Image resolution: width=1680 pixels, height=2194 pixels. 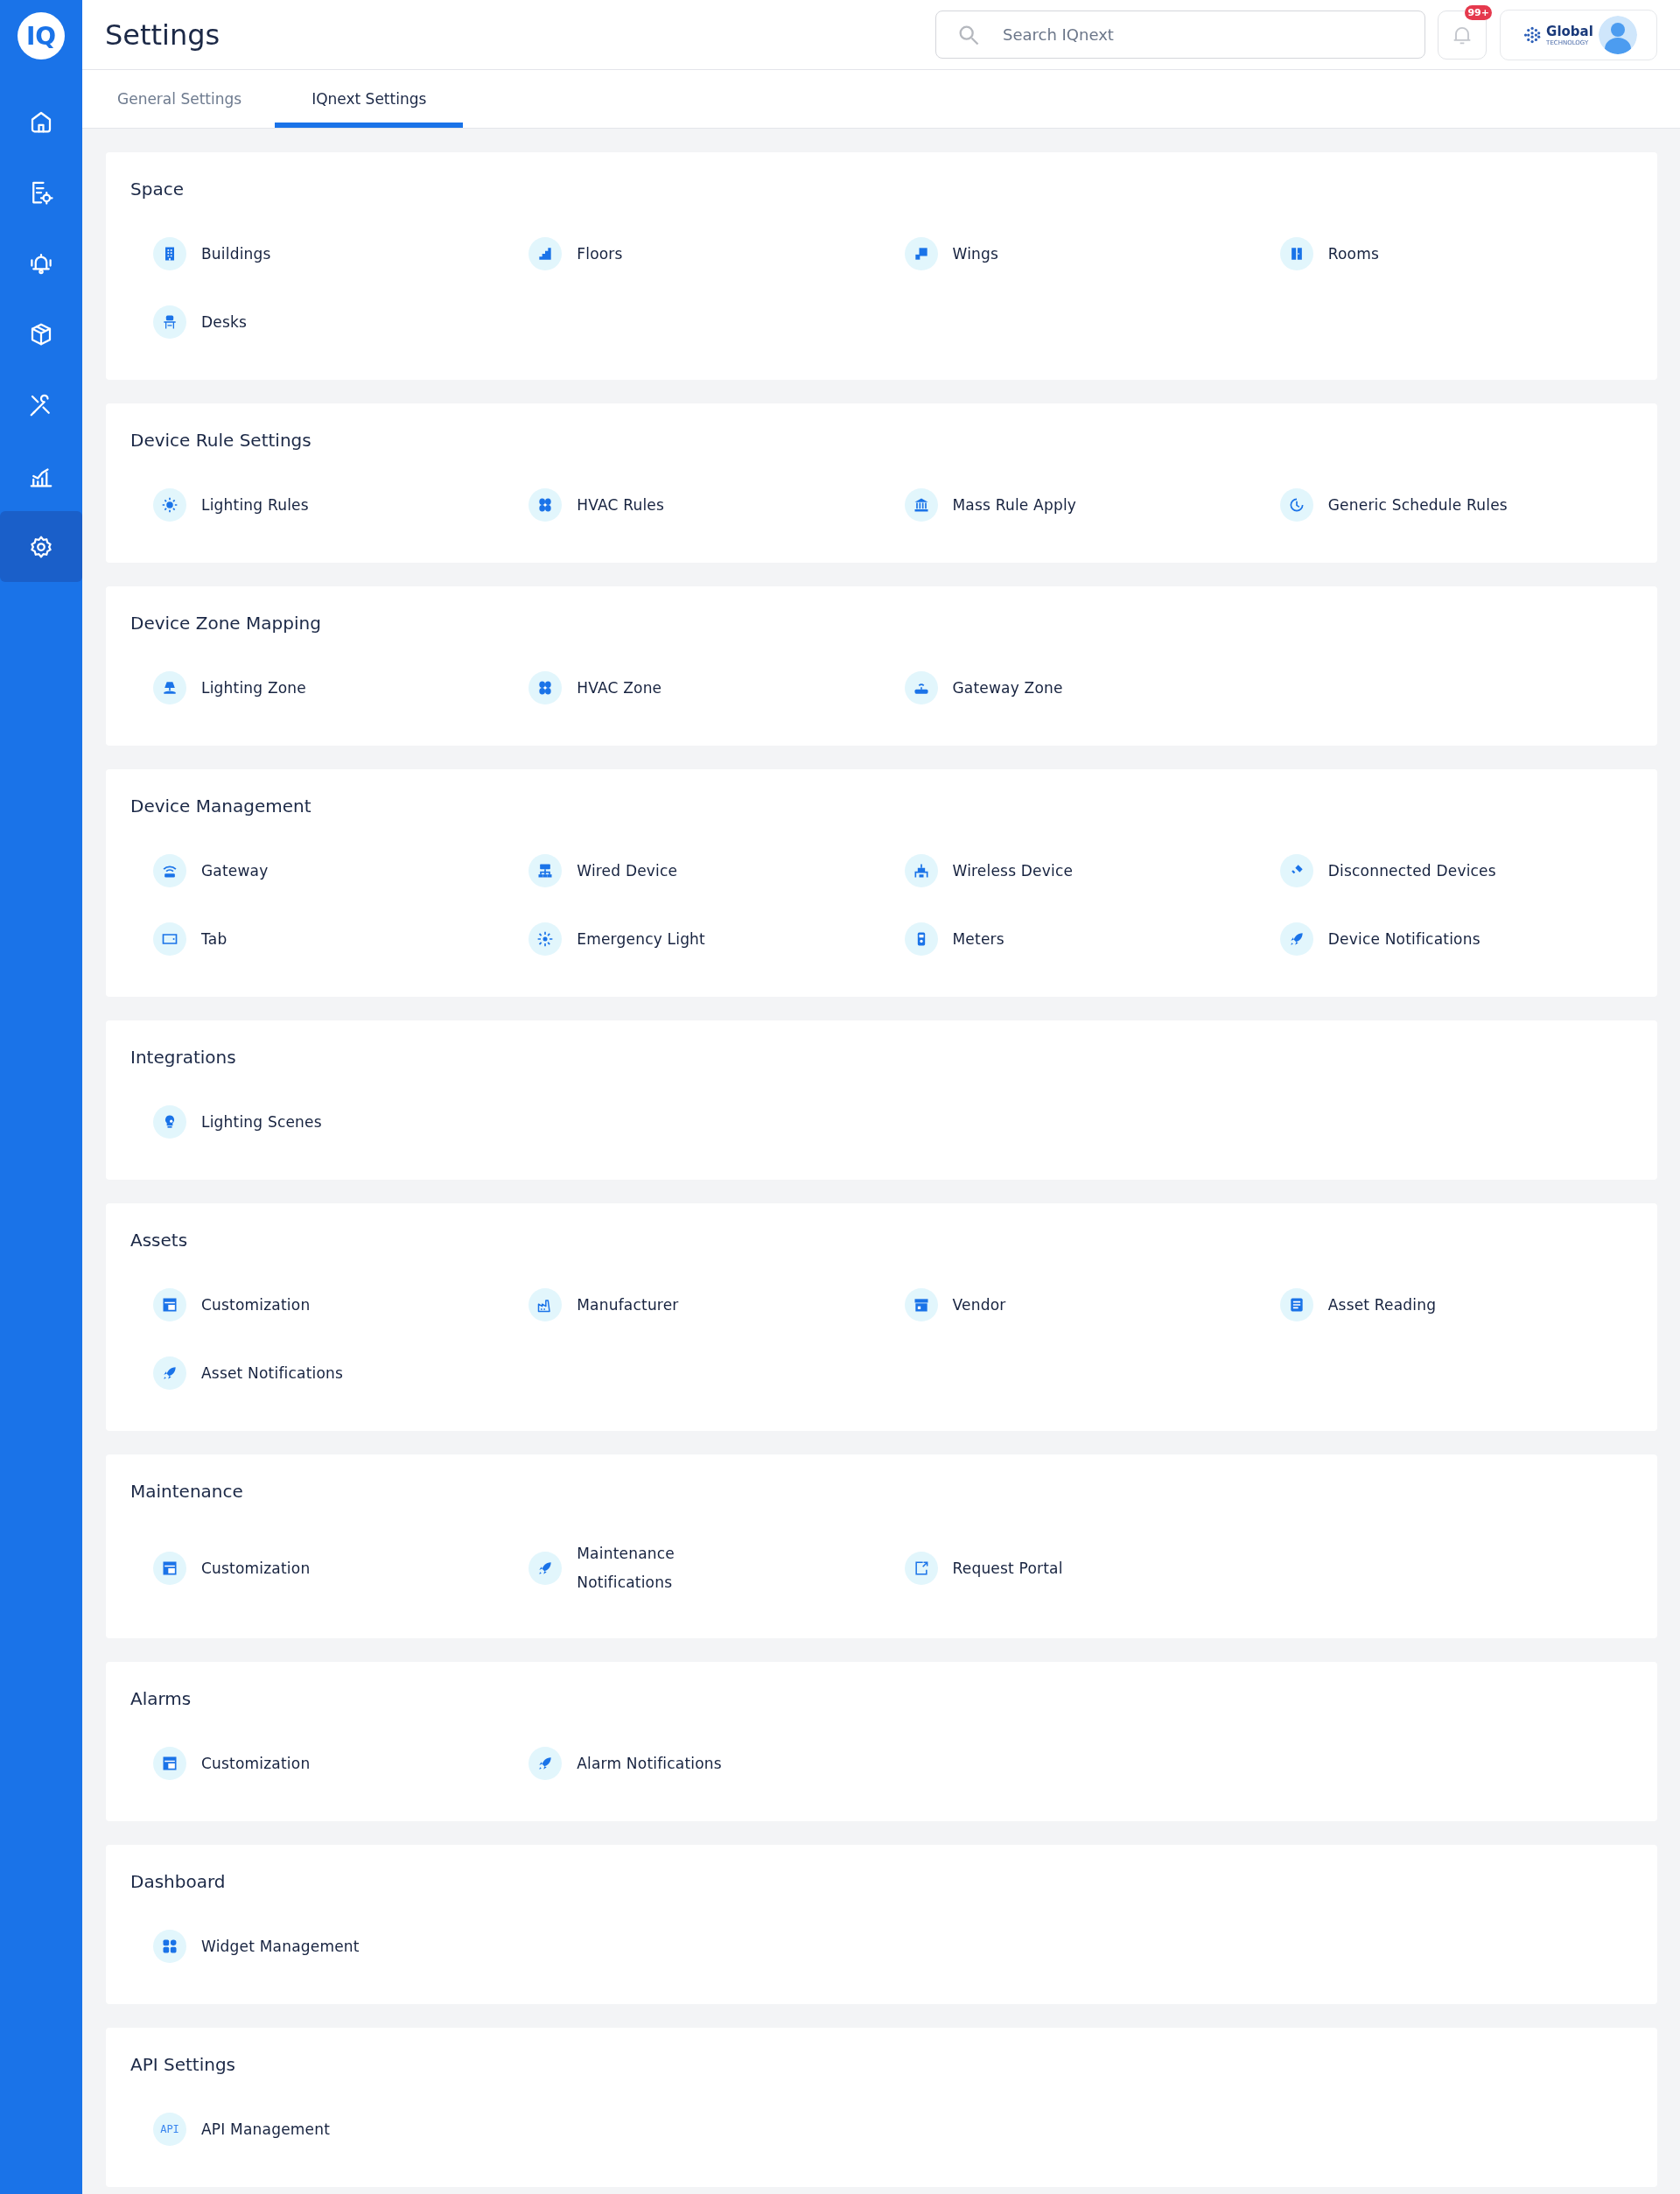 What do you see at coordinates (649, 1763) in the screenshot?
I see `settings-link: Alarm Notifications` at bounding box center [649, 1763].